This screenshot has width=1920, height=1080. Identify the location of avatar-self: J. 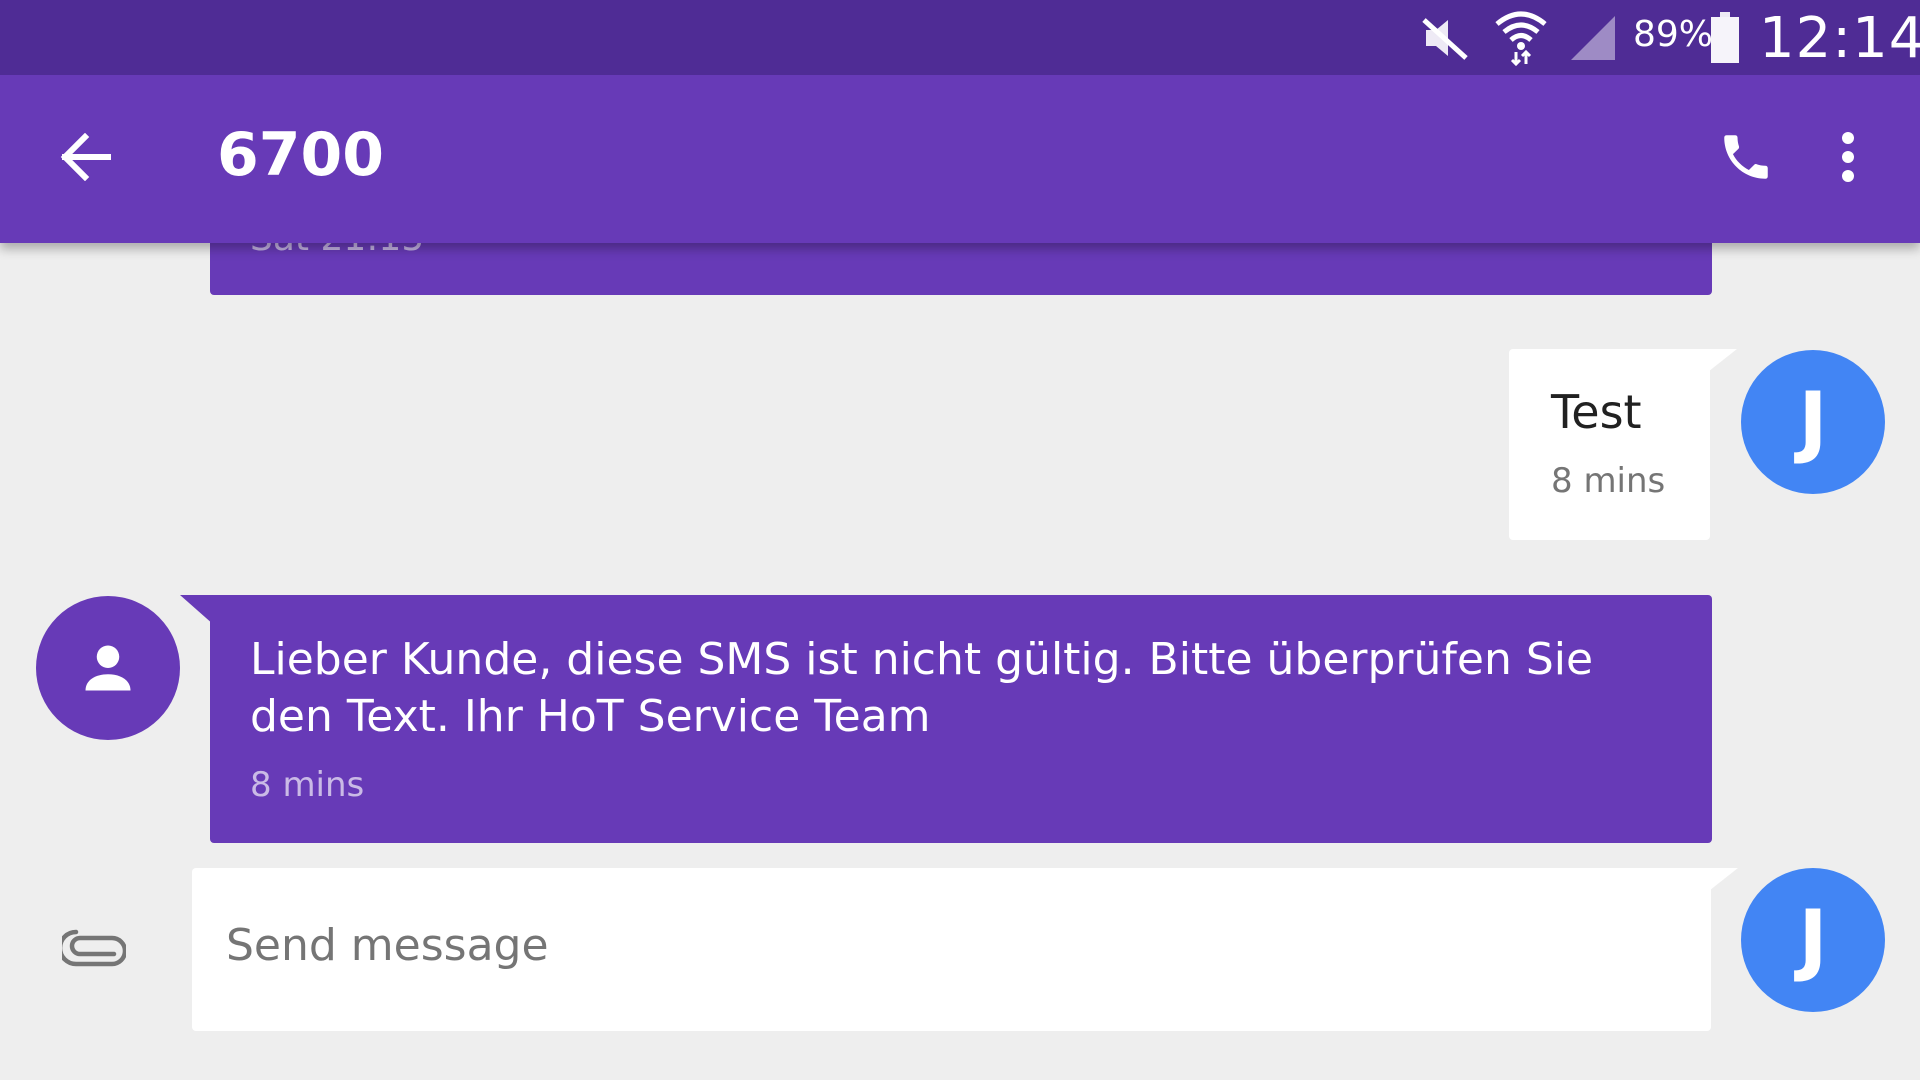
(1813, 422).